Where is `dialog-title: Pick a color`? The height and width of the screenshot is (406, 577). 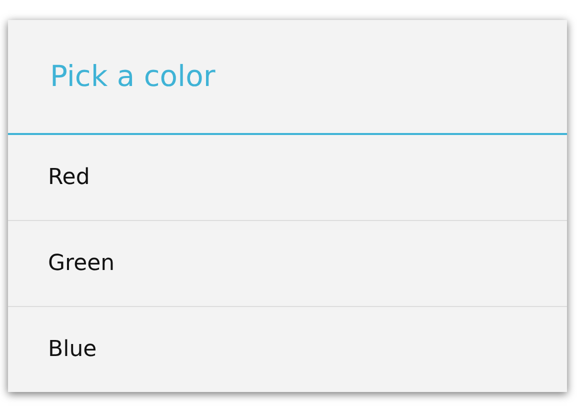
dialog-title: Pick a color is located at coordinates (133, 76).